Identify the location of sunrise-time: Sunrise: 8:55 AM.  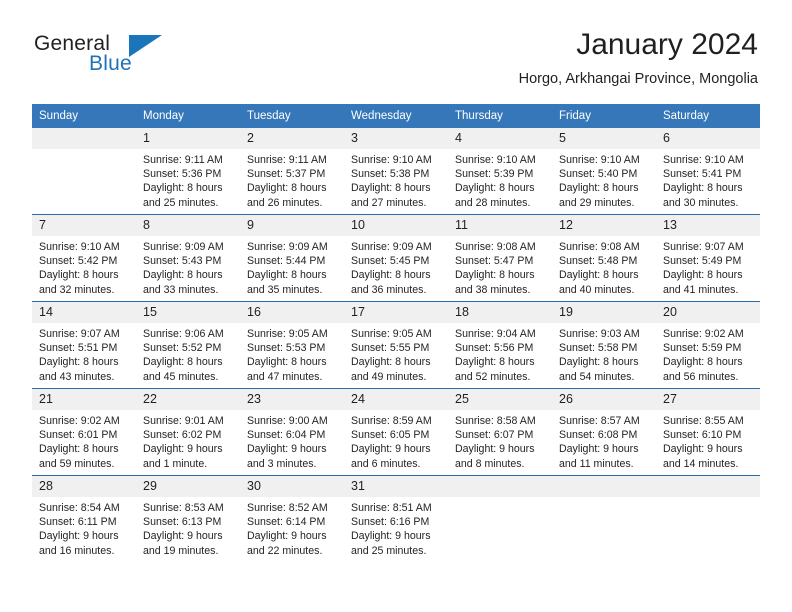
(703, 421).